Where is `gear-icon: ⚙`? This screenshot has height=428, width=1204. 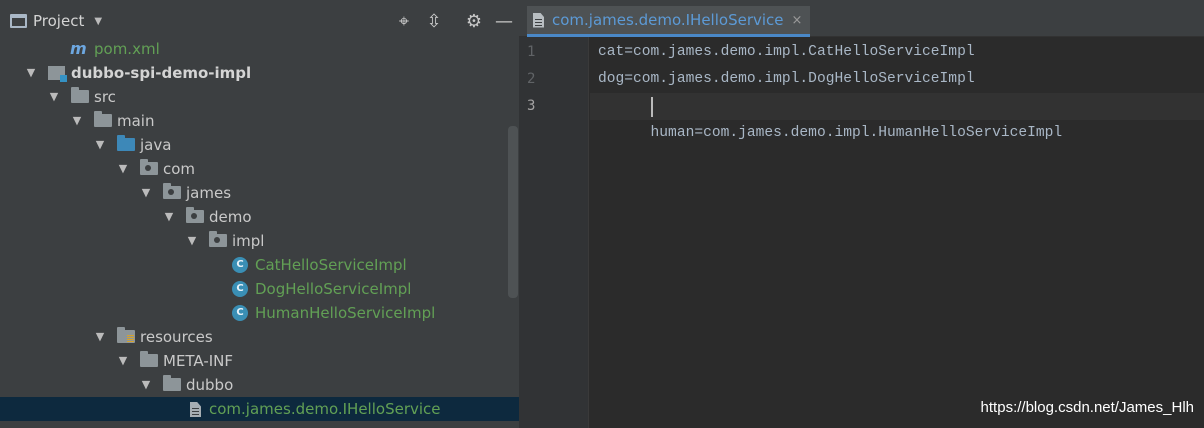
gear-icon: ⚙ is located at coordinates (474, 21).